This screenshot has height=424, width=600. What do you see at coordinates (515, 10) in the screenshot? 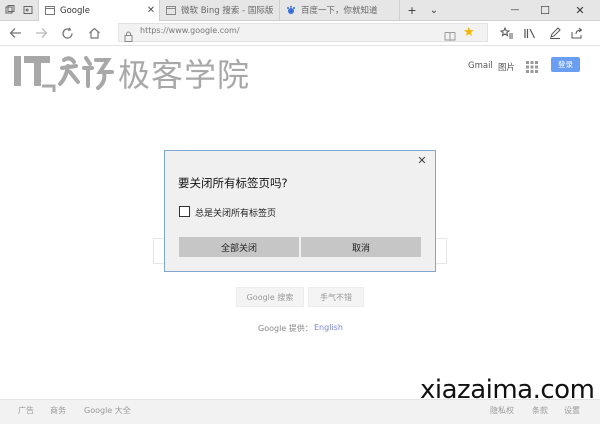
I see `minimize-button: —` at bounding box center [515, 10].